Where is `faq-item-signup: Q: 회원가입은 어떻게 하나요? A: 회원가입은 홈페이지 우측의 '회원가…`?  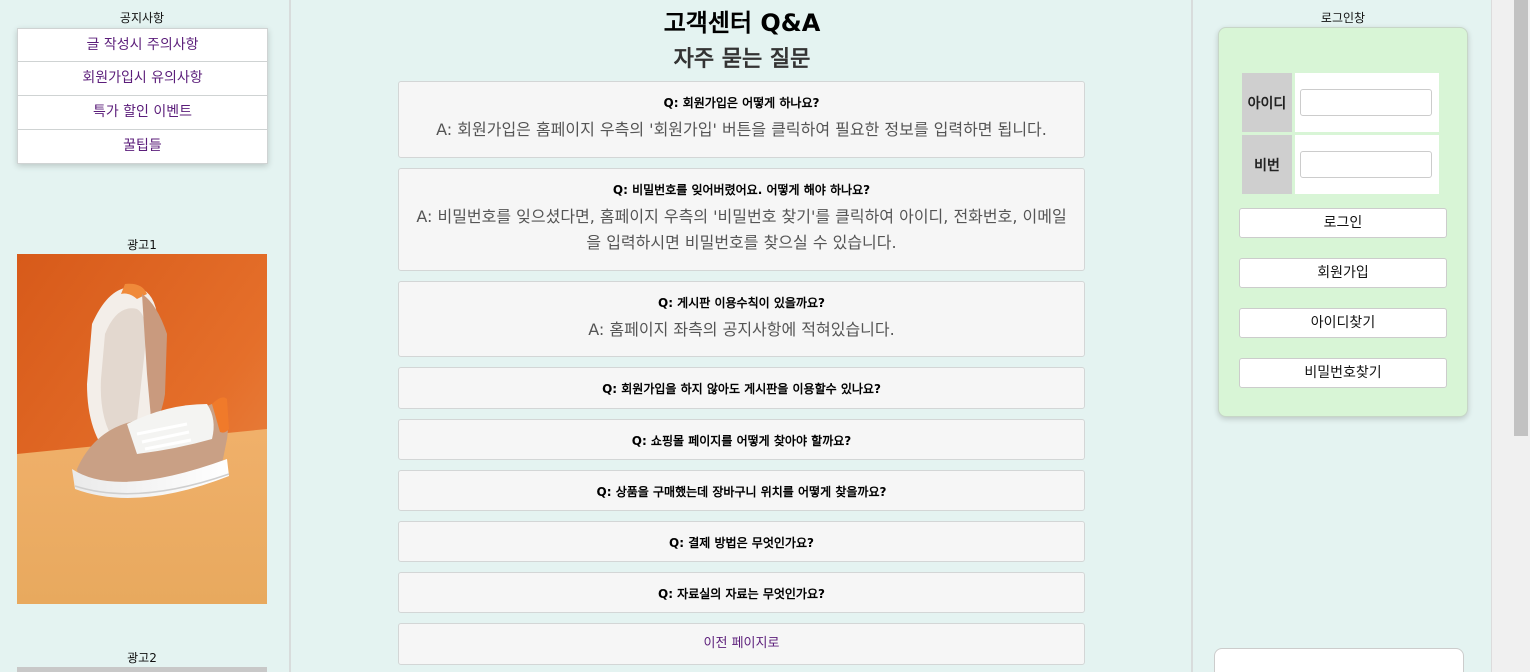 faq-item-signup: Q: 회원가입은 어떻게 하나요? A: 회원가입은 홈페이지 우측의 '회원가… is located at coordinates (741, 119).